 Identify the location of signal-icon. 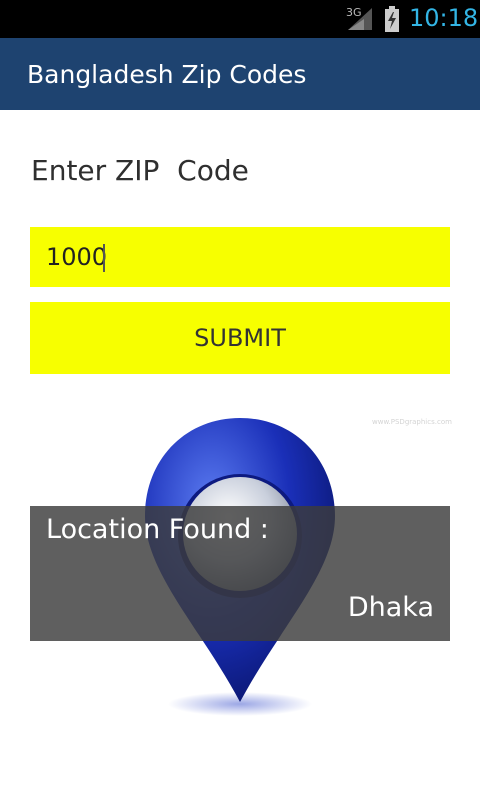
(360, 19).